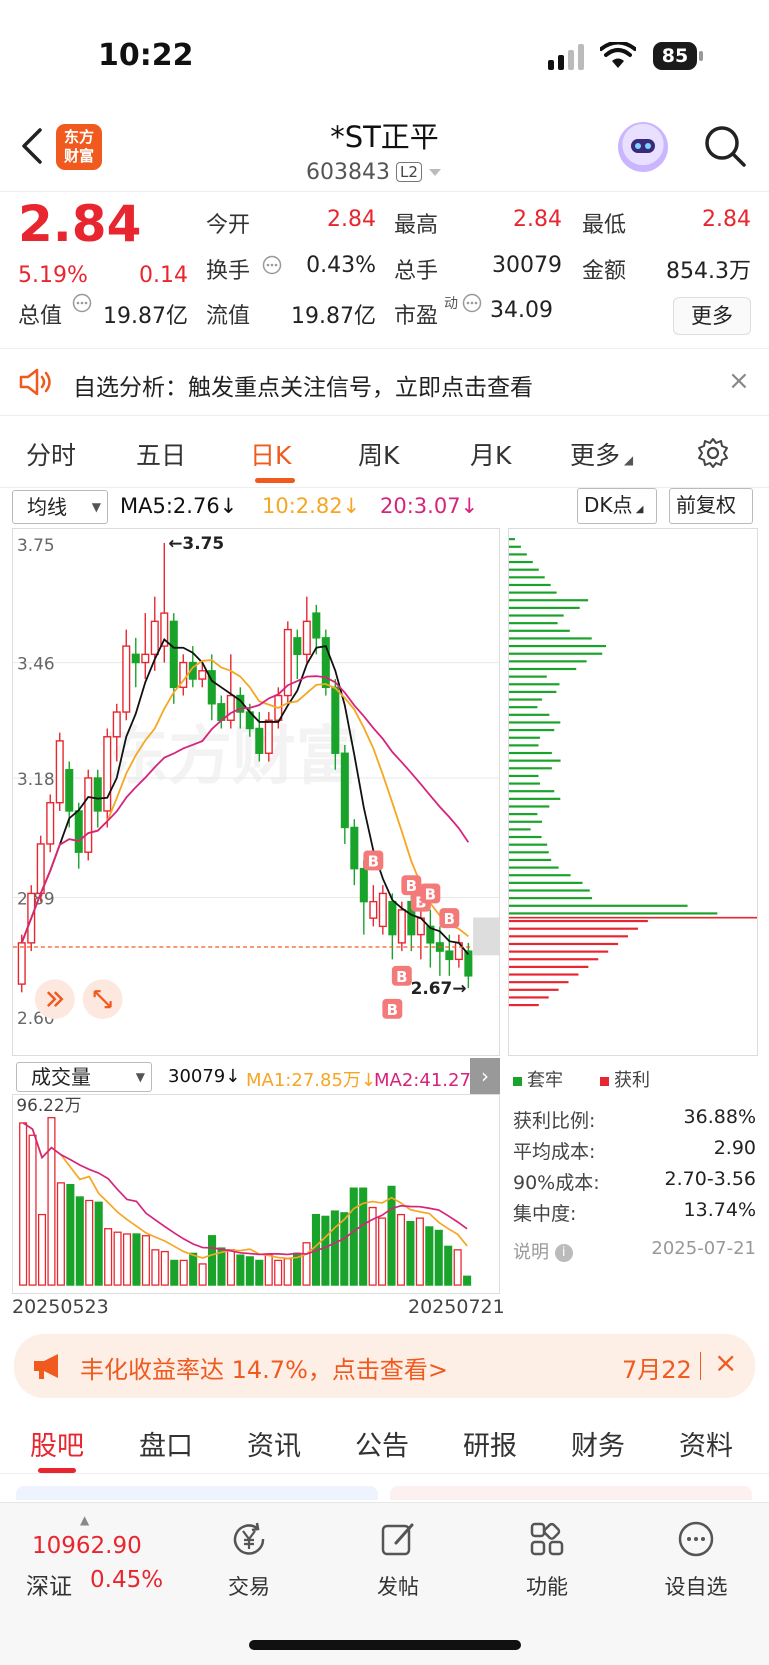 This screenshot has width=769, height=1665. I want to click on dk-point-button: DK点 ◢, so click(617, 506).